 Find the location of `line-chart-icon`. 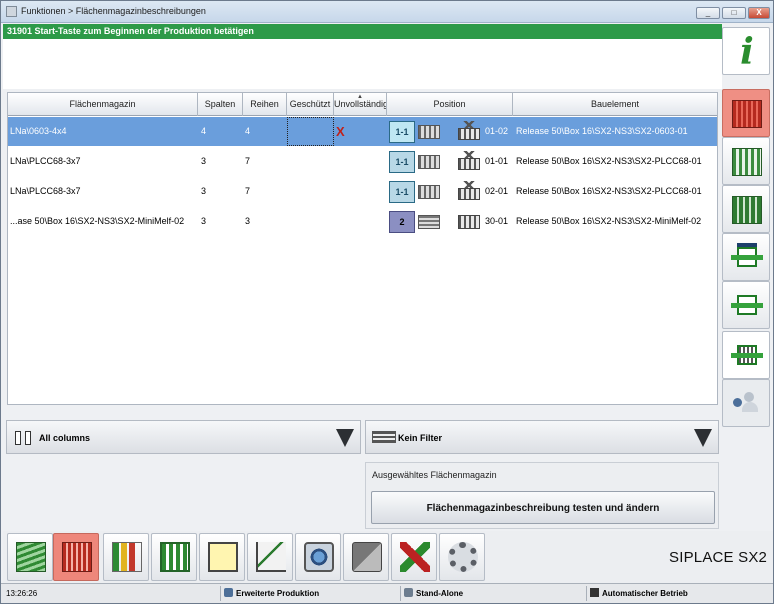

line-chart-icon is located at coordinates (271, 557).